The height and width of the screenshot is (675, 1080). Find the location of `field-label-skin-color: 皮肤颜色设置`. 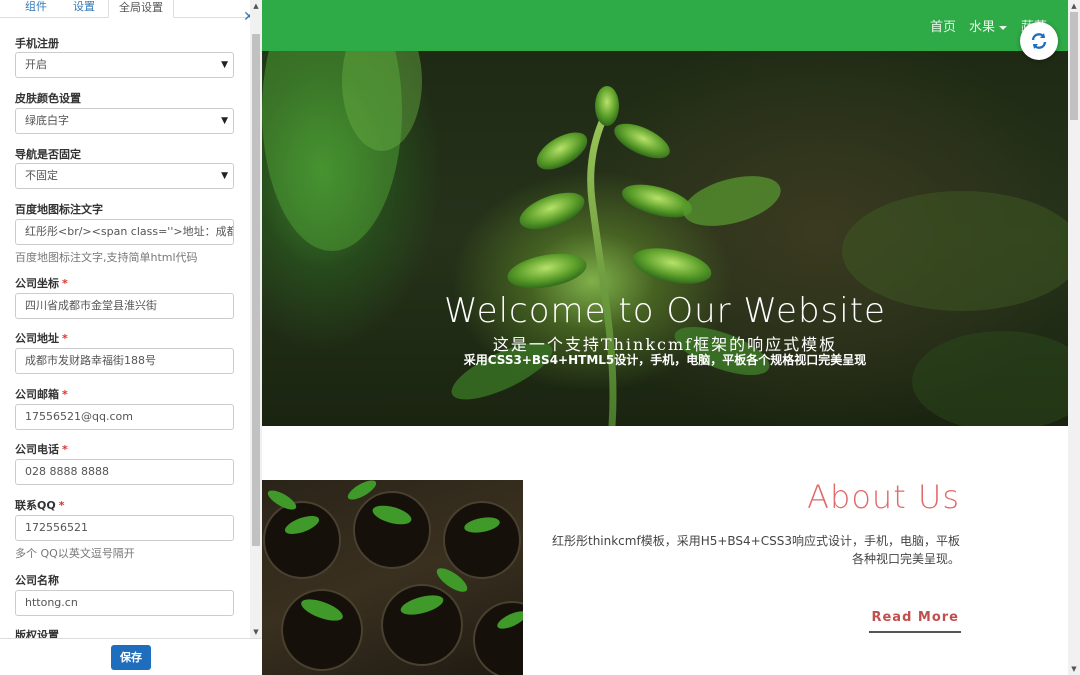

field-label-skin-color: 皮肤颜色设置 is located at coordinates (48, 98).